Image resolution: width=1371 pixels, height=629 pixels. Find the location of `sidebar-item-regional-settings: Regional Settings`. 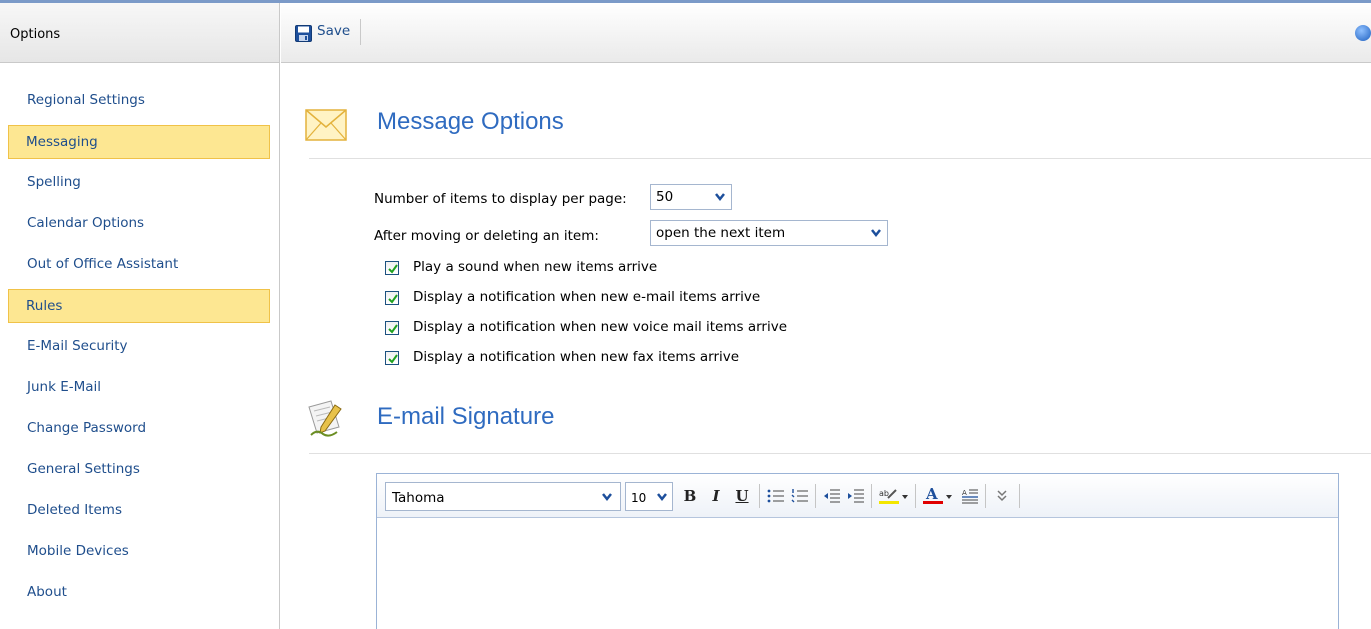

sidebar-item-regional-settings: Regional Settings is located at coordinates (135, 101).